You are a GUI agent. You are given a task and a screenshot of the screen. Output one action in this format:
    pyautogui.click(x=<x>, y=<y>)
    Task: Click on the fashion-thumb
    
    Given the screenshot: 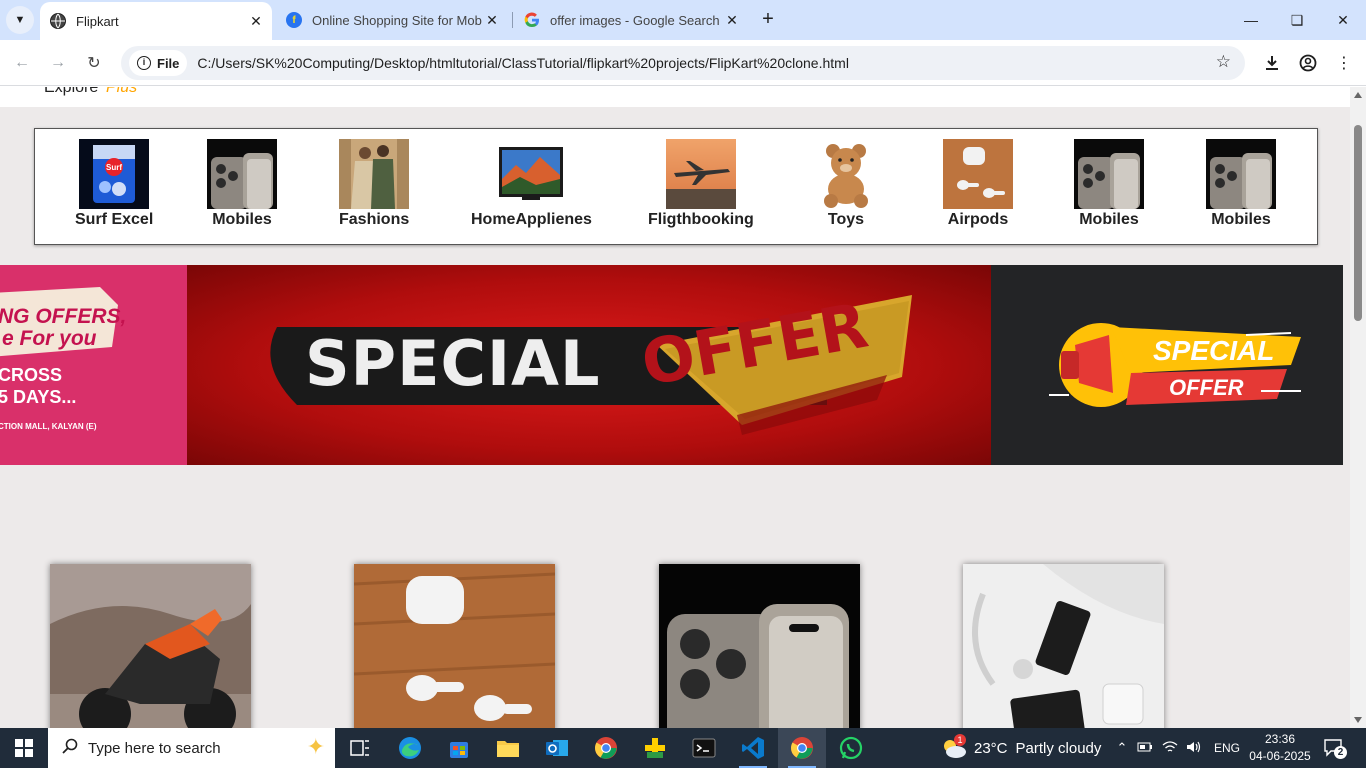 What is the action you would take?
    pyautogui.click(x=374, y=174)
    